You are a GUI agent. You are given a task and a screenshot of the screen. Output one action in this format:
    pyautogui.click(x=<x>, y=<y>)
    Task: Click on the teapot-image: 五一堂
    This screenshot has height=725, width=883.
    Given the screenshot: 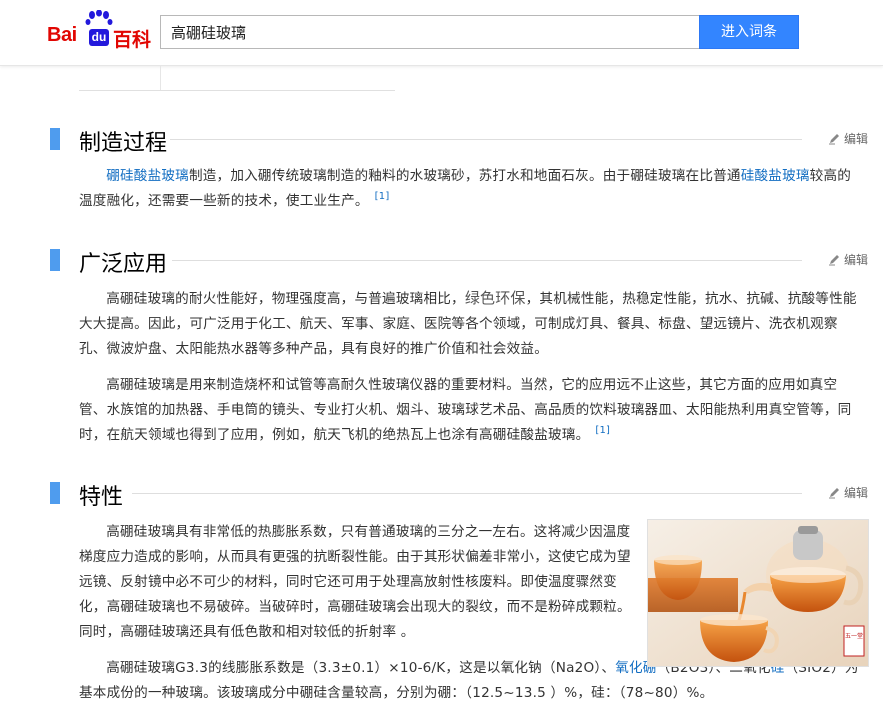 What is the action you would take?
    pyautogui.click(x=758, y=593)
    